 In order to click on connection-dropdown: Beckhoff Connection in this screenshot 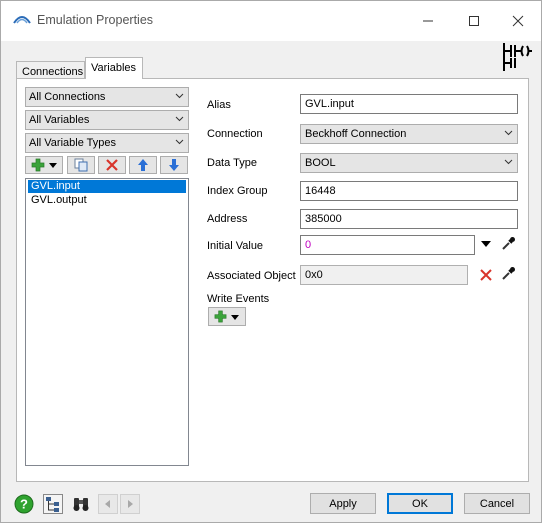, I will do `click(409, 134)`.